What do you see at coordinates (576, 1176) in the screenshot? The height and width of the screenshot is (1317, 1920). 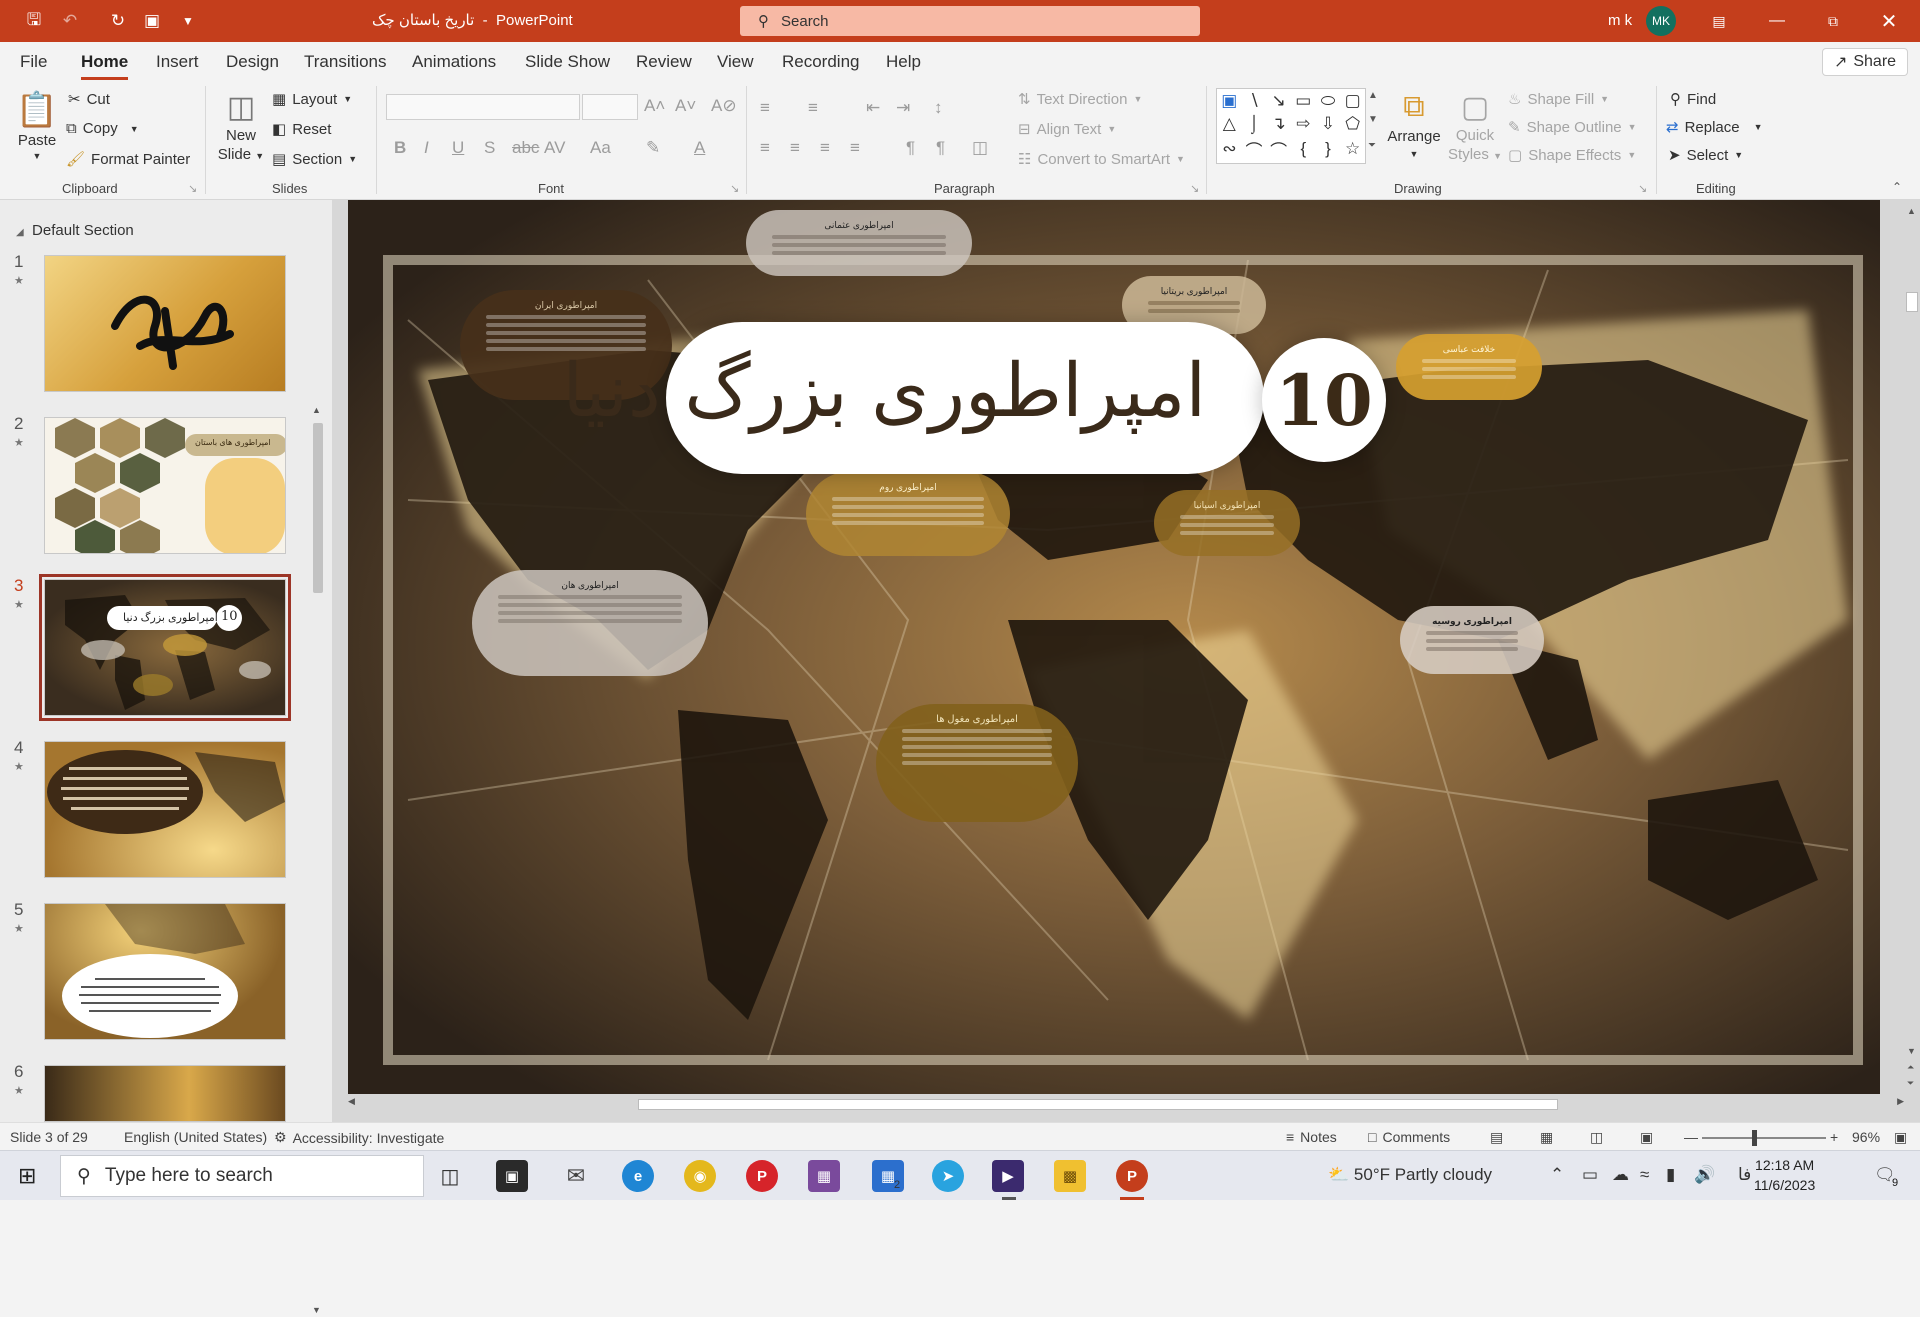 I see `mail-icon: ✉` at bounding box center [576, 1176].